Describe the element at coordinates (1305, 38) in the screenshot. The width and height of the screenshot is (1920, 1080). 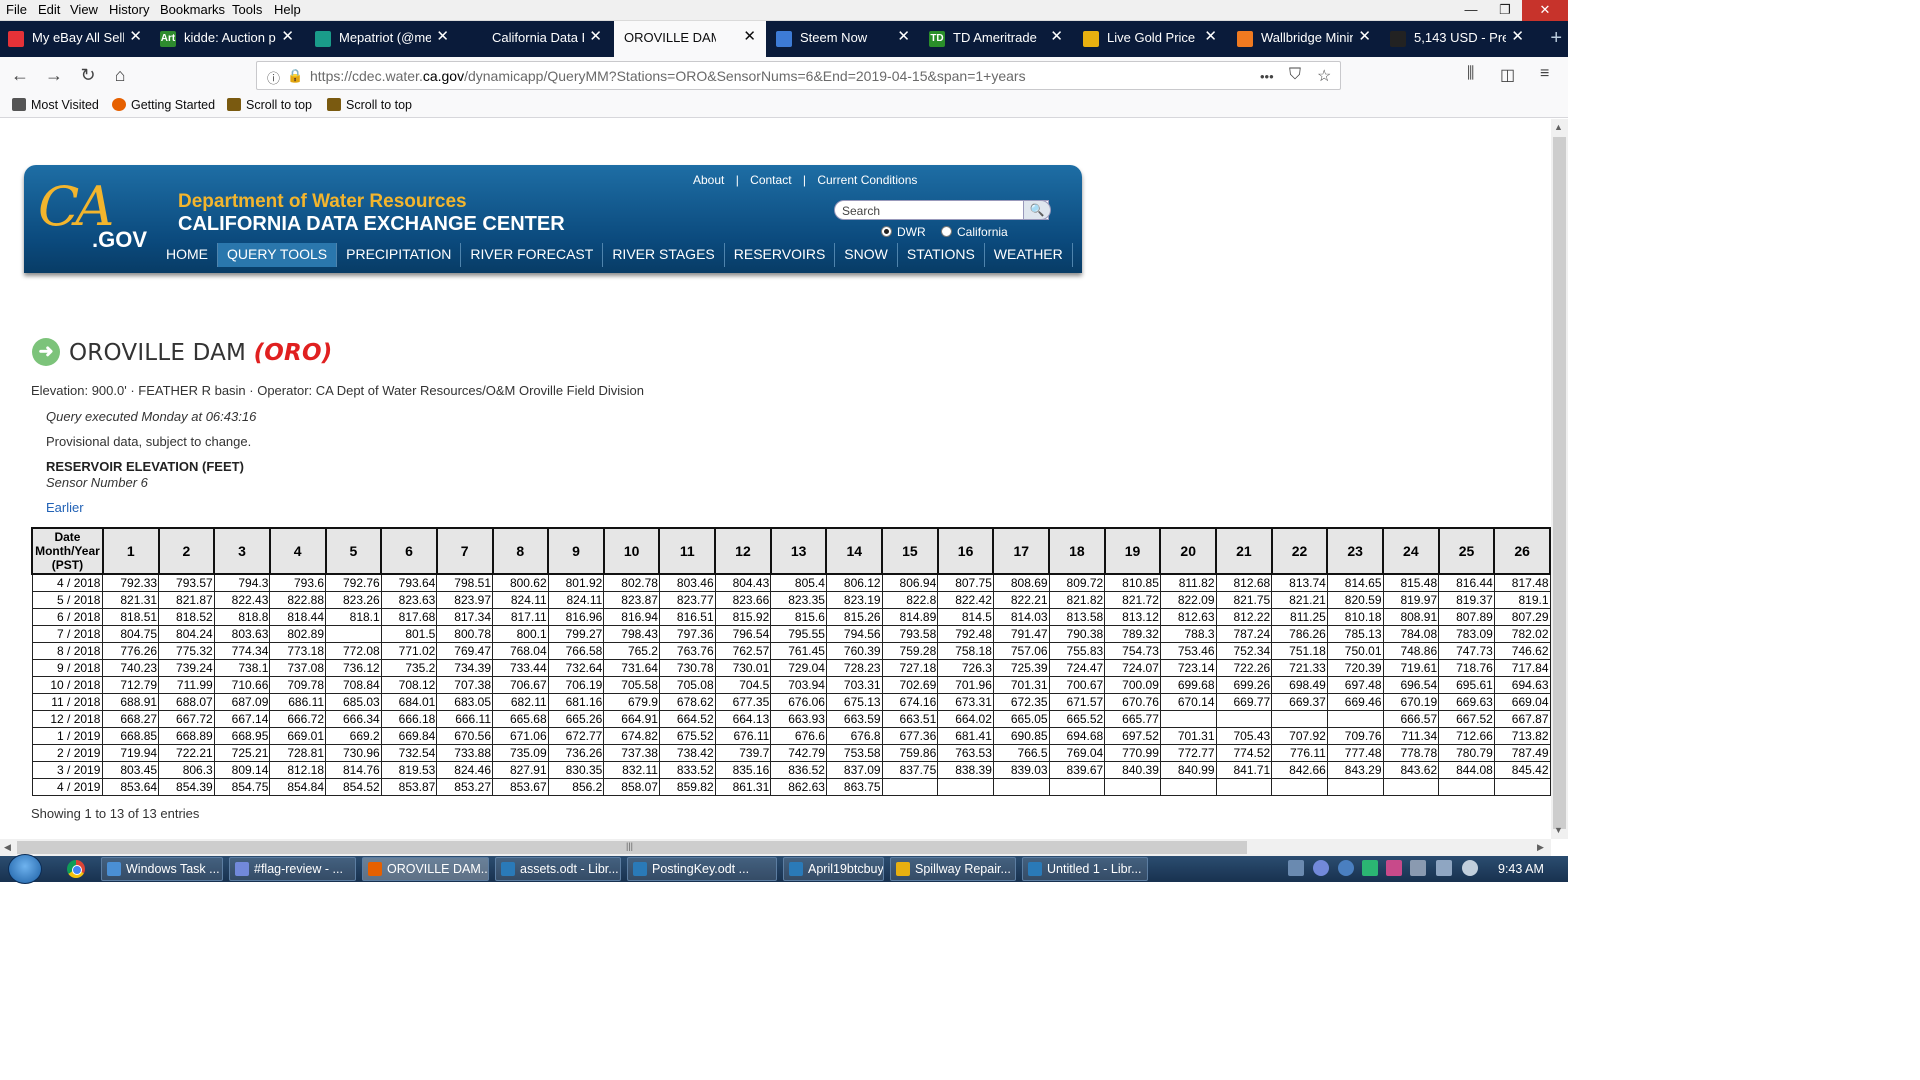
I see `tab-9: Wallbridge Minin ✕` at that location.